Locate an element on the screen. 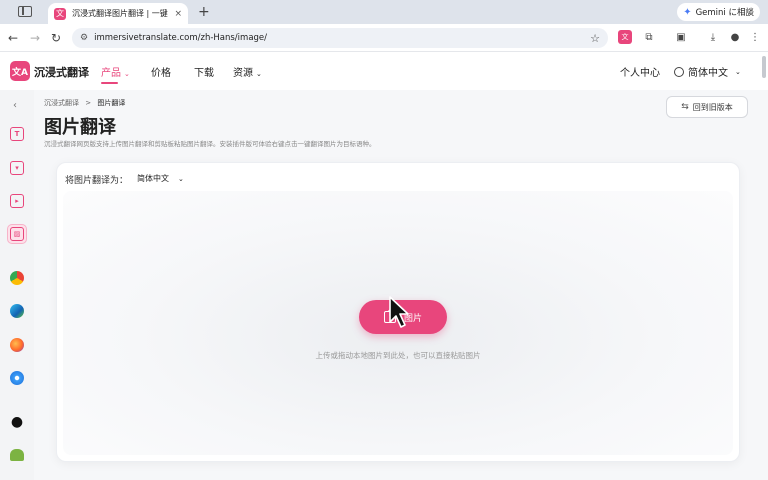  tab-close-icon: × is located at coordinates (178, 14).